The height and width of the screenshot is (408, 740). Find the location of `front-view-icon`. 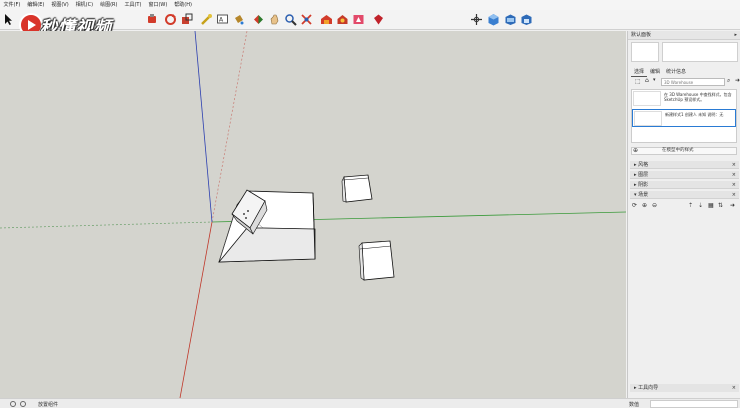

front-view-icon is located at coordinates (526, 19).